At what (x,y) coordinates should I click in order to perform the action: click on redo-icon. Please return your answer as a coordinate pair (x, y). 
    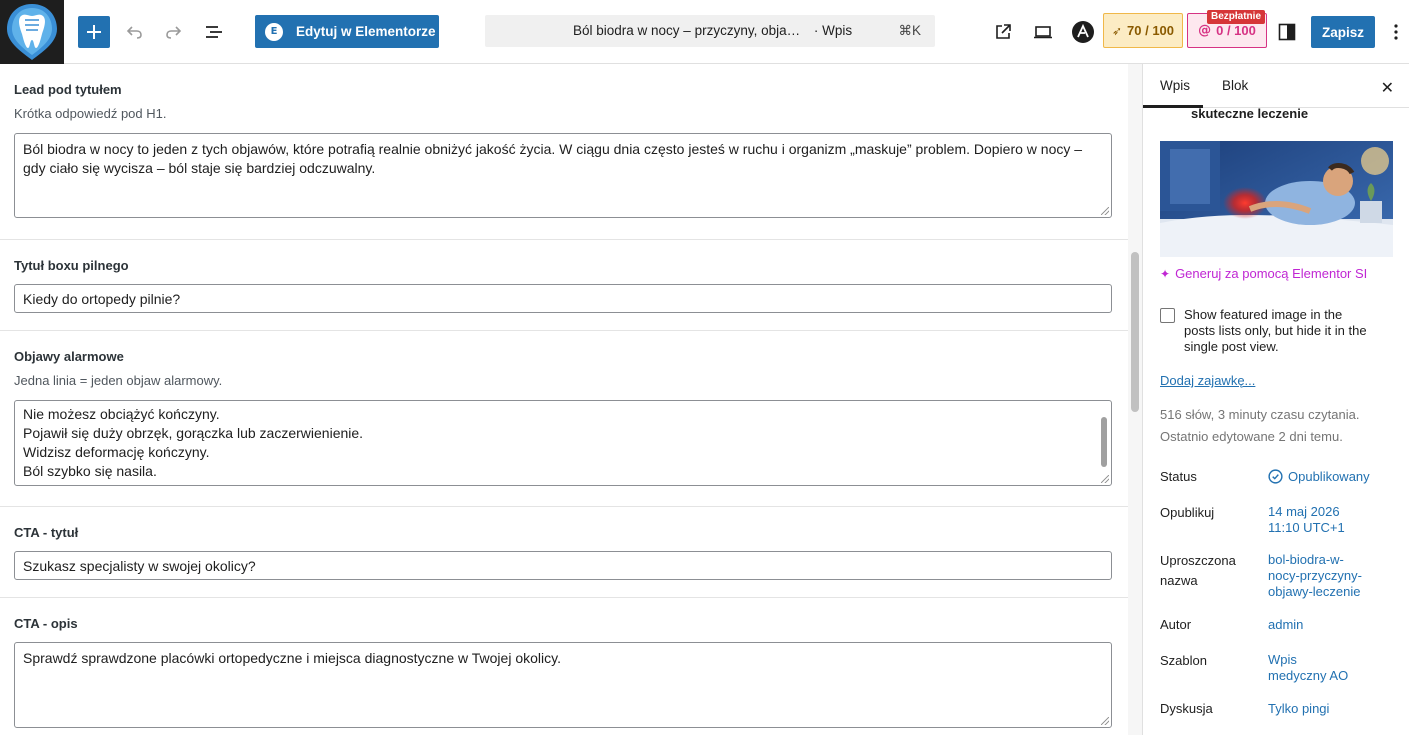
    Looking at the image, I should click on (174, 32).